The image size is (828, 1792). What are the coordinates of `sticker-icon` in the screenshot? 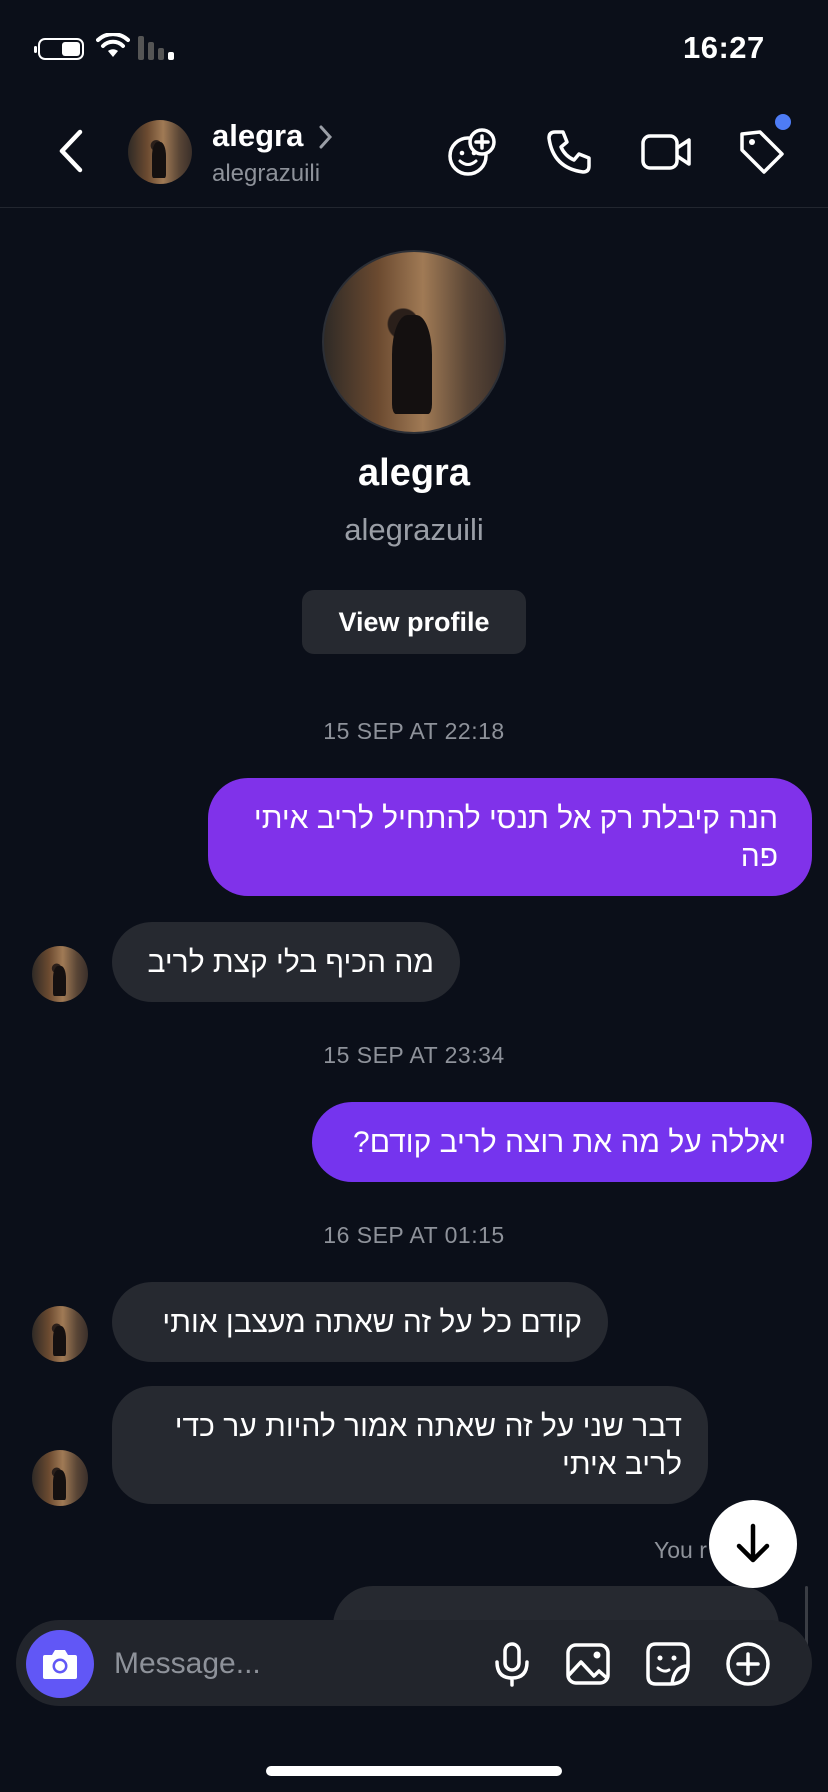 It's located at (668, 1664).